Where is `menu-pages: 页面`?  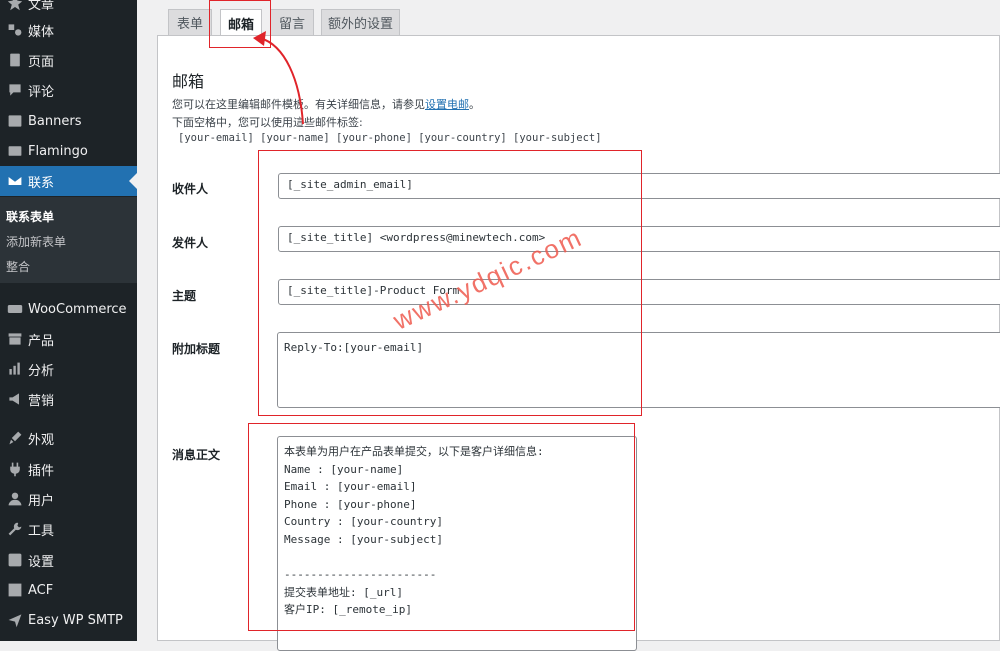
menu-pages: 页面 is located at coordinates (68, 60).